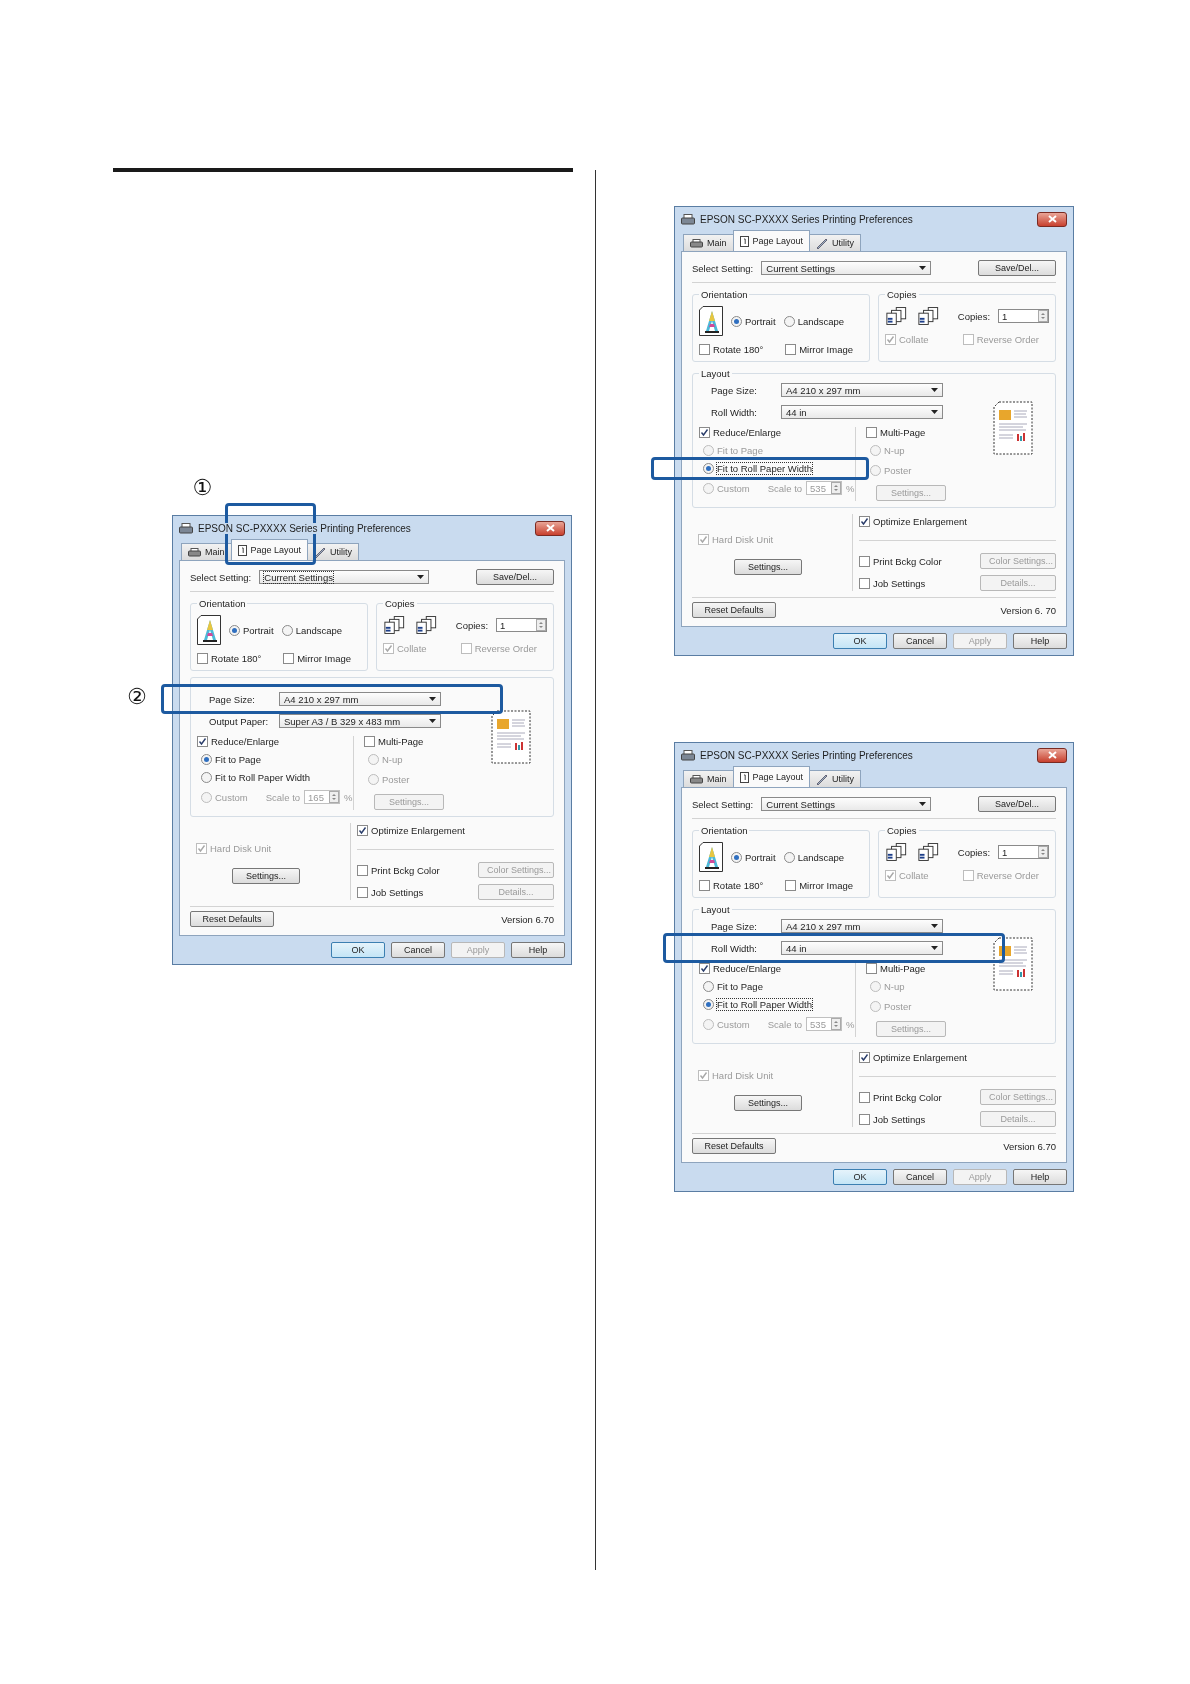 The height and width of the screenshot is (1684, 1190). What do you see at coordinates (806, 755) in the screenshot?
I see `window-title: EPSON SC-PXXXX Series Printing Preferences` at bounding box center [806, 755].